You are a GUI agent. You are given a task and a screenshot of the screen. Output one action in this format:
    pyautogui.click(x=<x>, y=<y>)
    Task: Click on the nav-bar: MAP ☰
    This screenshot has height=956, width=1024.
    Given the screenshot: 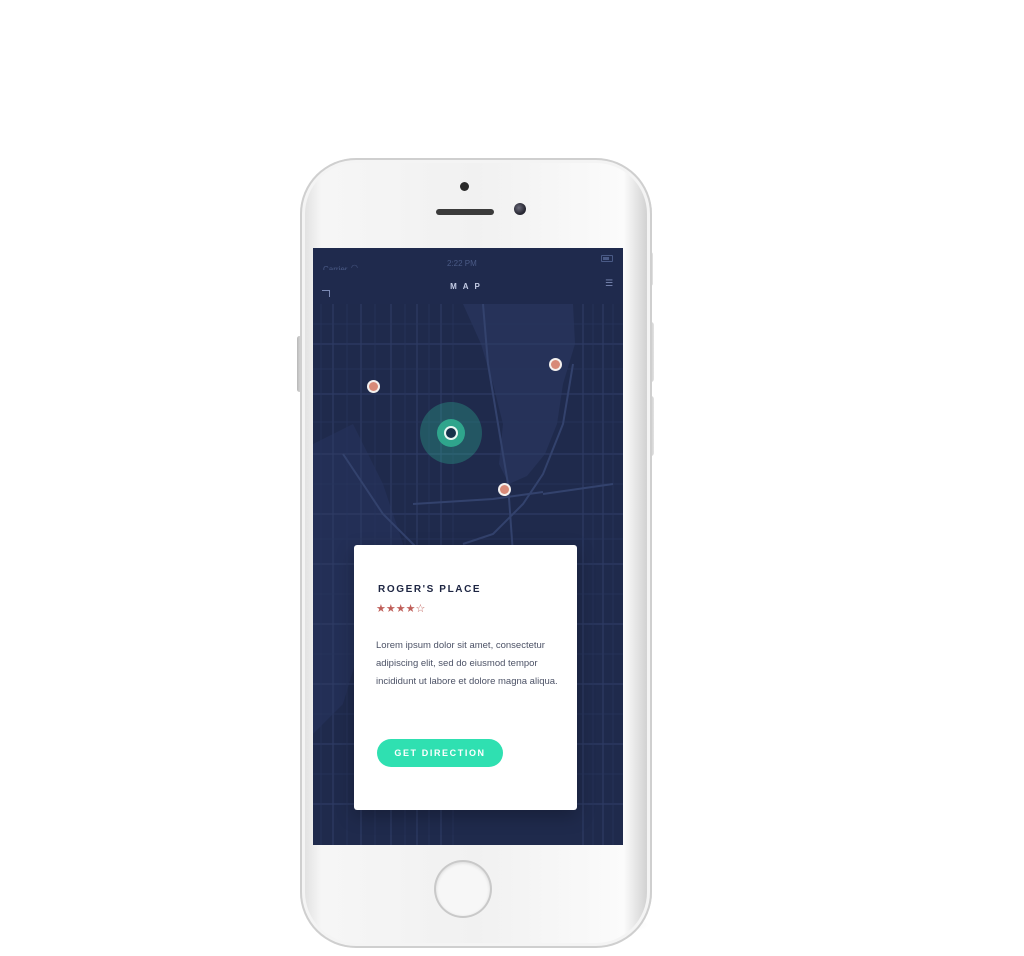 What is the action you would take?
    pyautogui.click(x=468, y=287)
    